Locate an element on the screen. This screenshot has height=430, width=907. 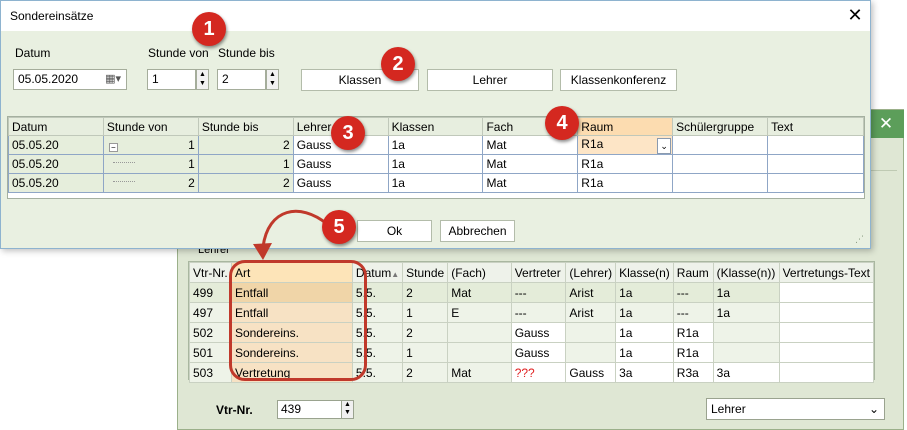
annotation-badge-3: 3 is located at coordinates (348, 133).